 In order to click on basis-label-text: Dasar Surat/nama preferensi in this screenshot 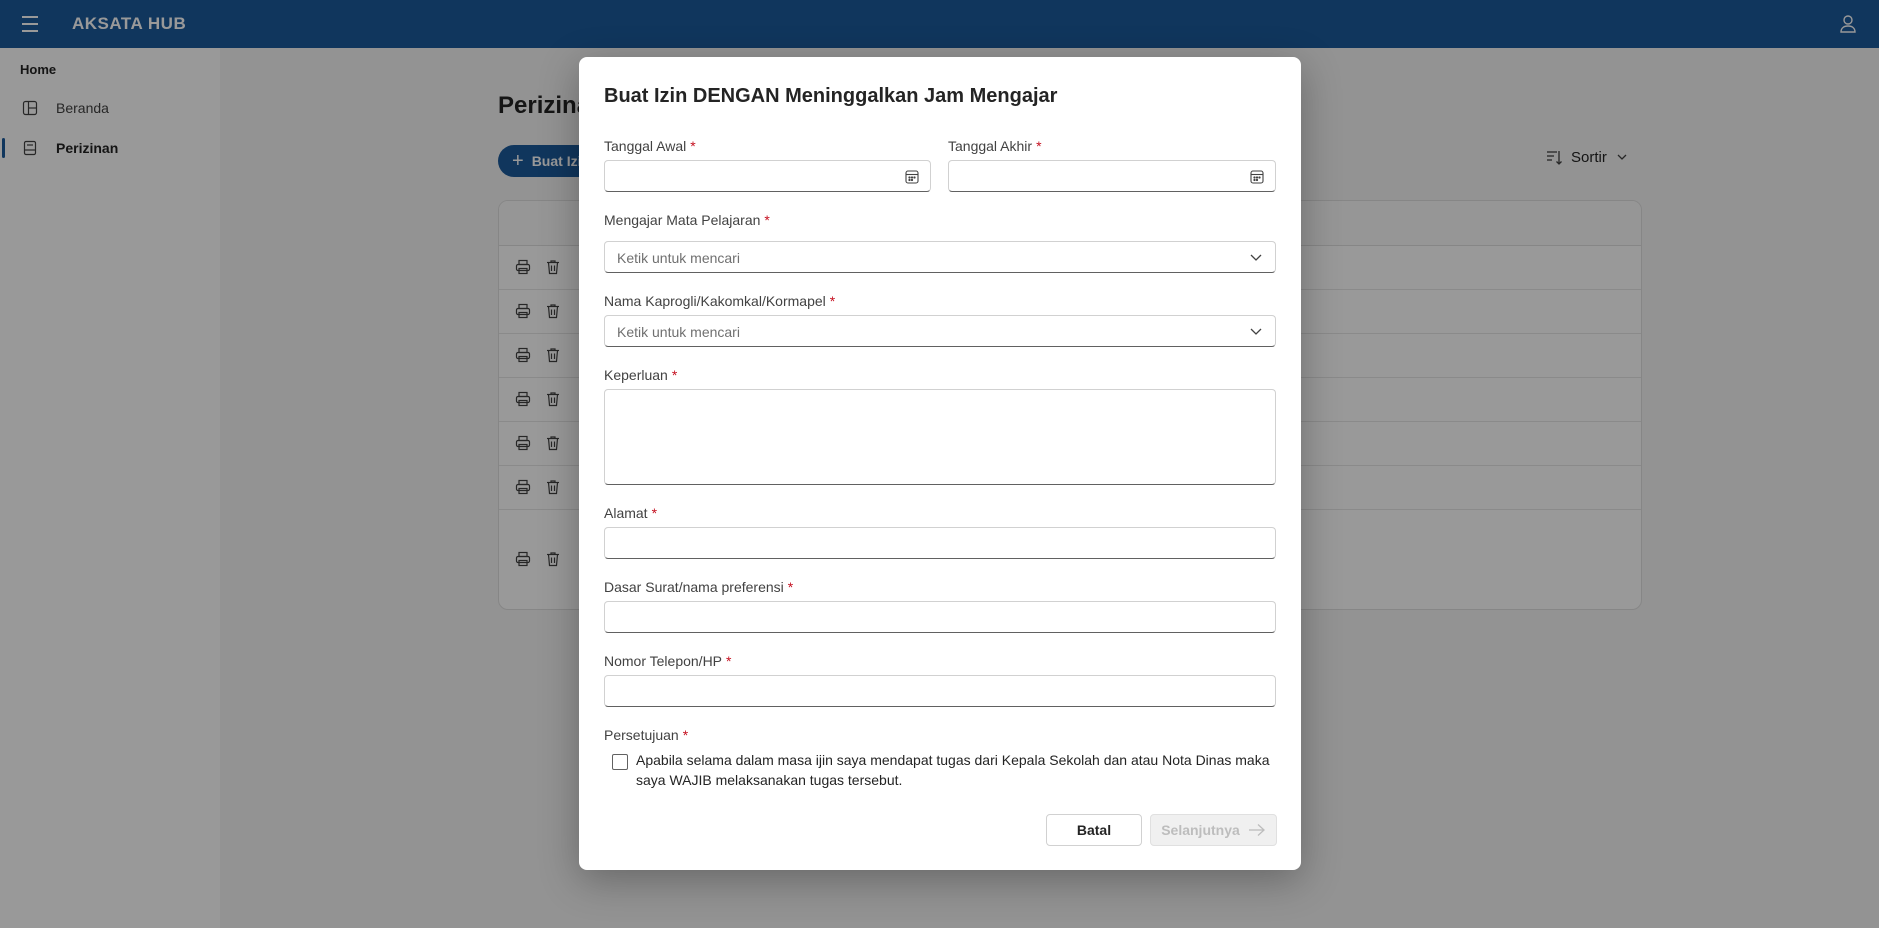, I will do `click(694, 587)`.